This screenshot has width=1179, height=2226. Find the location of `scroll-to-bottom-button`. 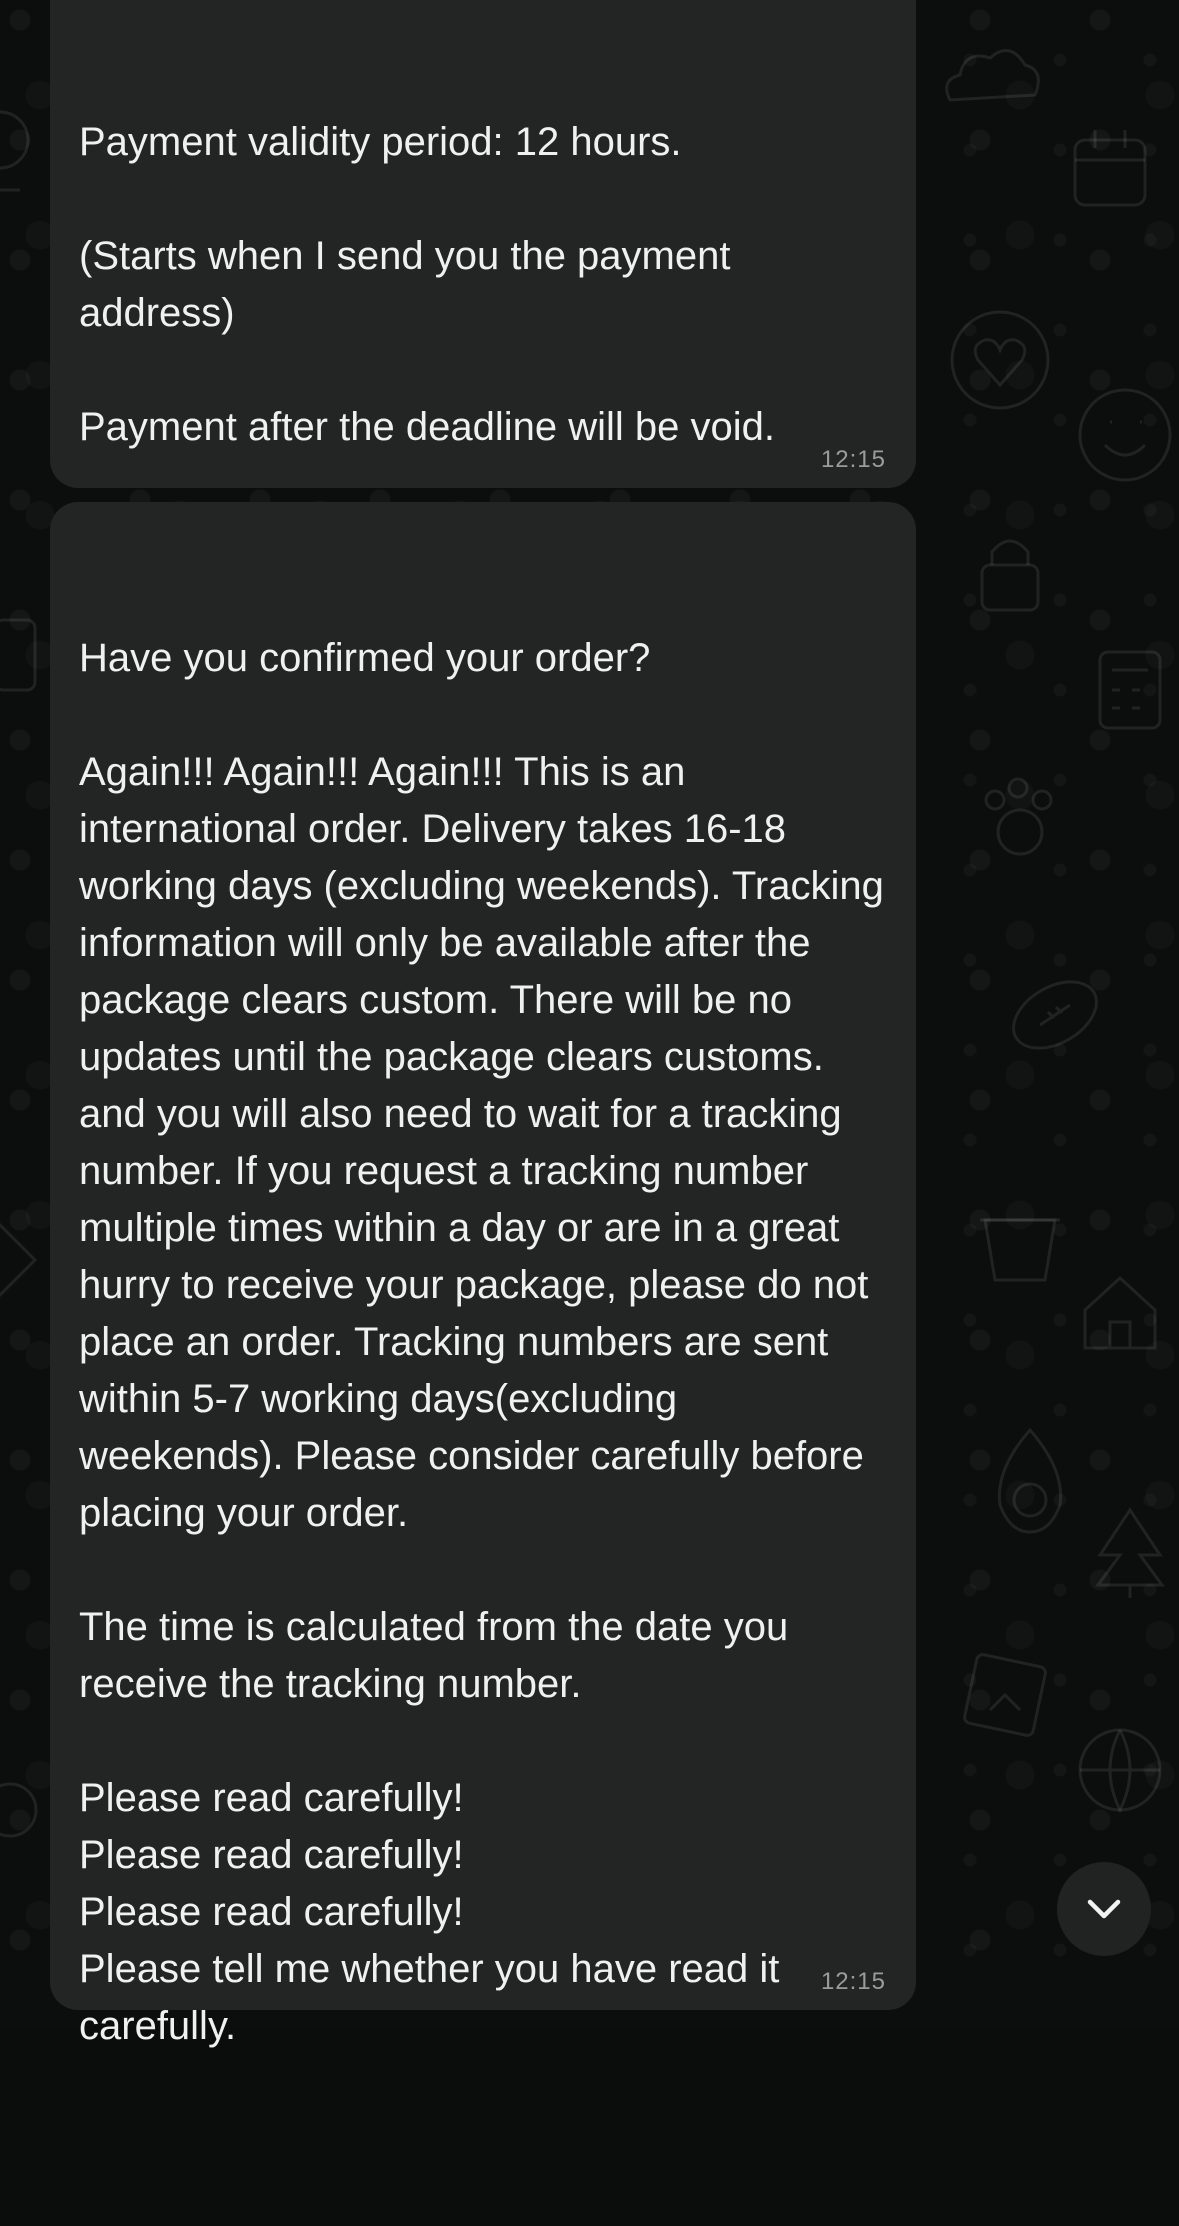

scroll-to-bottom-button is located at coordinates (1104, 1909).